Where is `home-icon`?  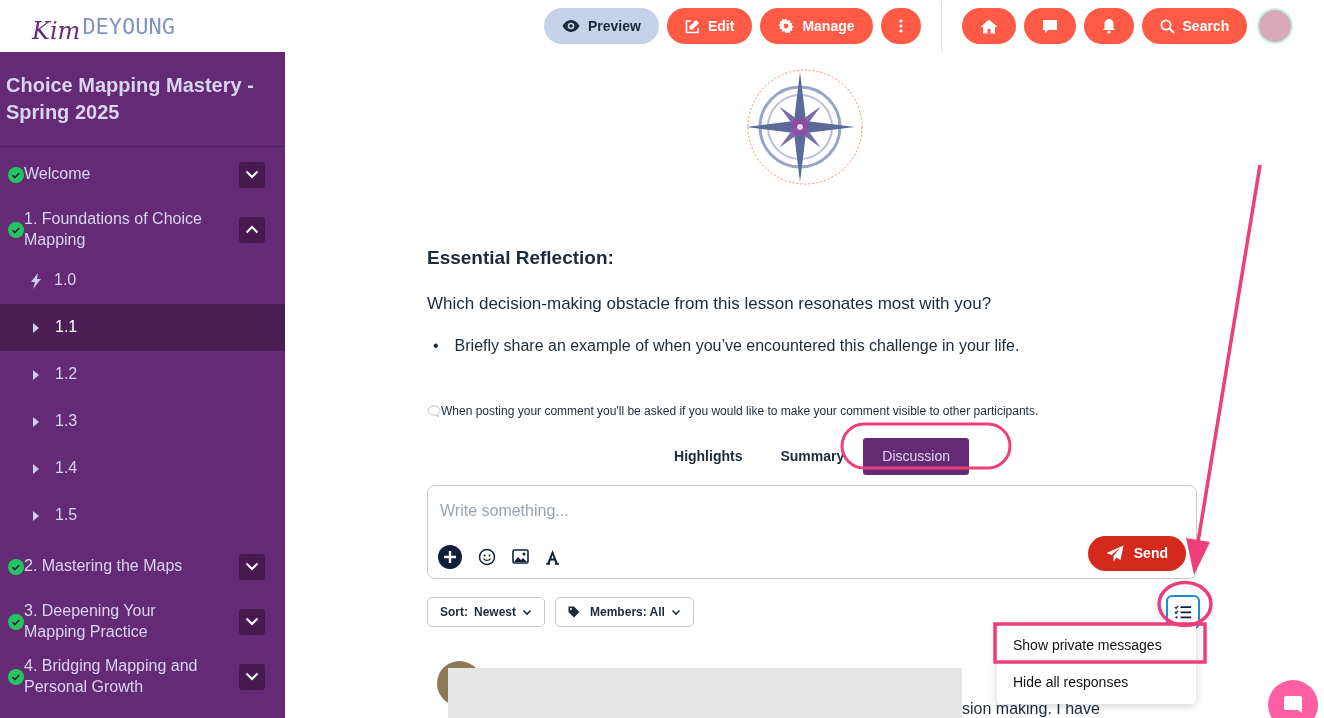
home-icon is located at coordinates (988, 26).